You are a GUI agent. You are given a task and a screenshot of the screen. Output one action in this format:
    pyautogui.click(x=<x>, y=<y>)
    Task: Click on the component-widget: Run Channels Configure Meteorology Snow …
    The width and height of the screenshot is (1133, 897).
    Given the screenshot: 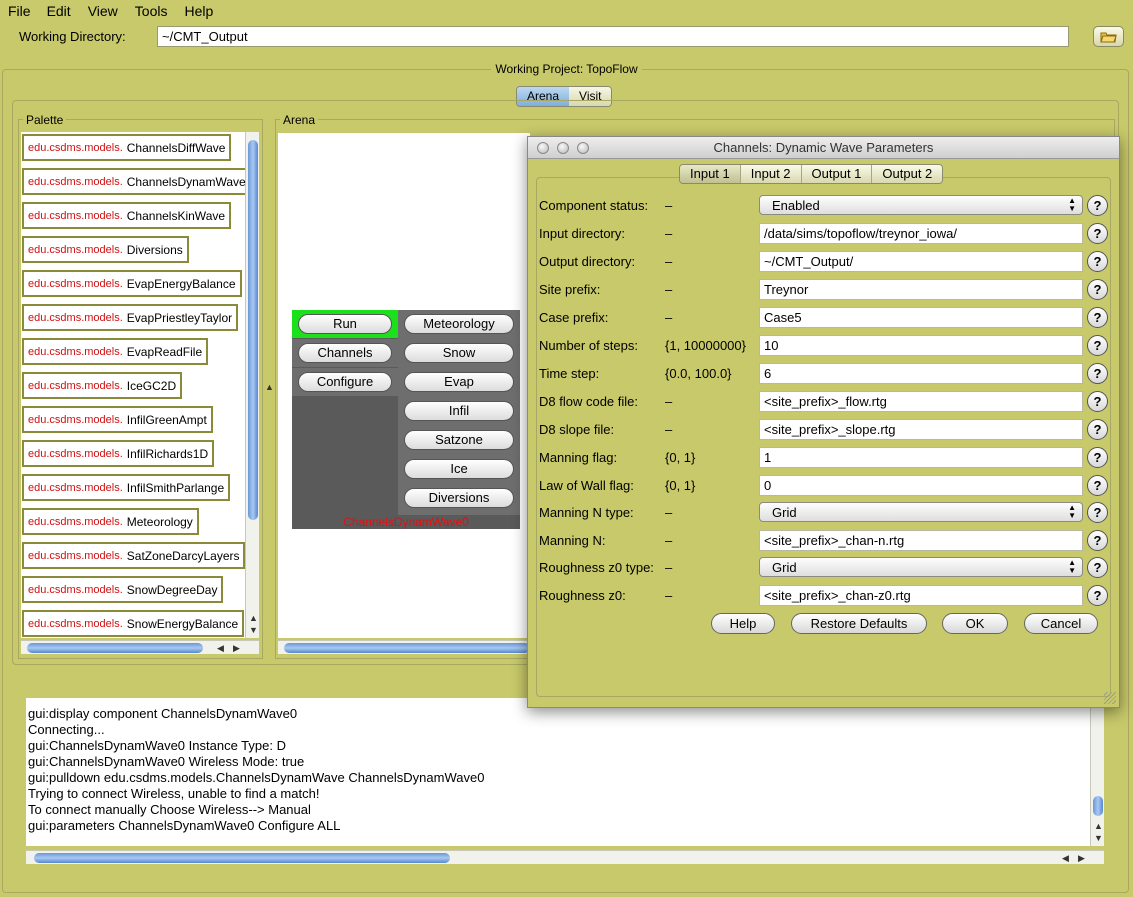 What is the action you would take?
    pyautogui.click(x=406, y=419)
    